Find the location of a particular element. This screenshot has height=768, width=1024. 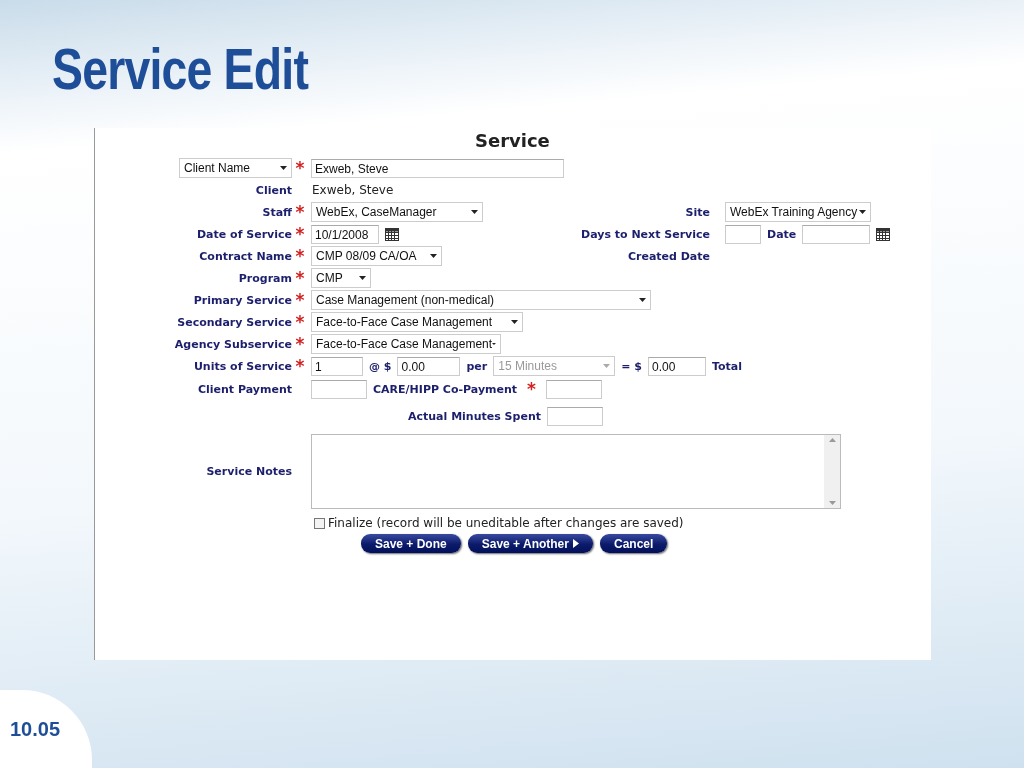

field-label: CARE/HIPP Co-Payment is located at coordinates (445, 389).